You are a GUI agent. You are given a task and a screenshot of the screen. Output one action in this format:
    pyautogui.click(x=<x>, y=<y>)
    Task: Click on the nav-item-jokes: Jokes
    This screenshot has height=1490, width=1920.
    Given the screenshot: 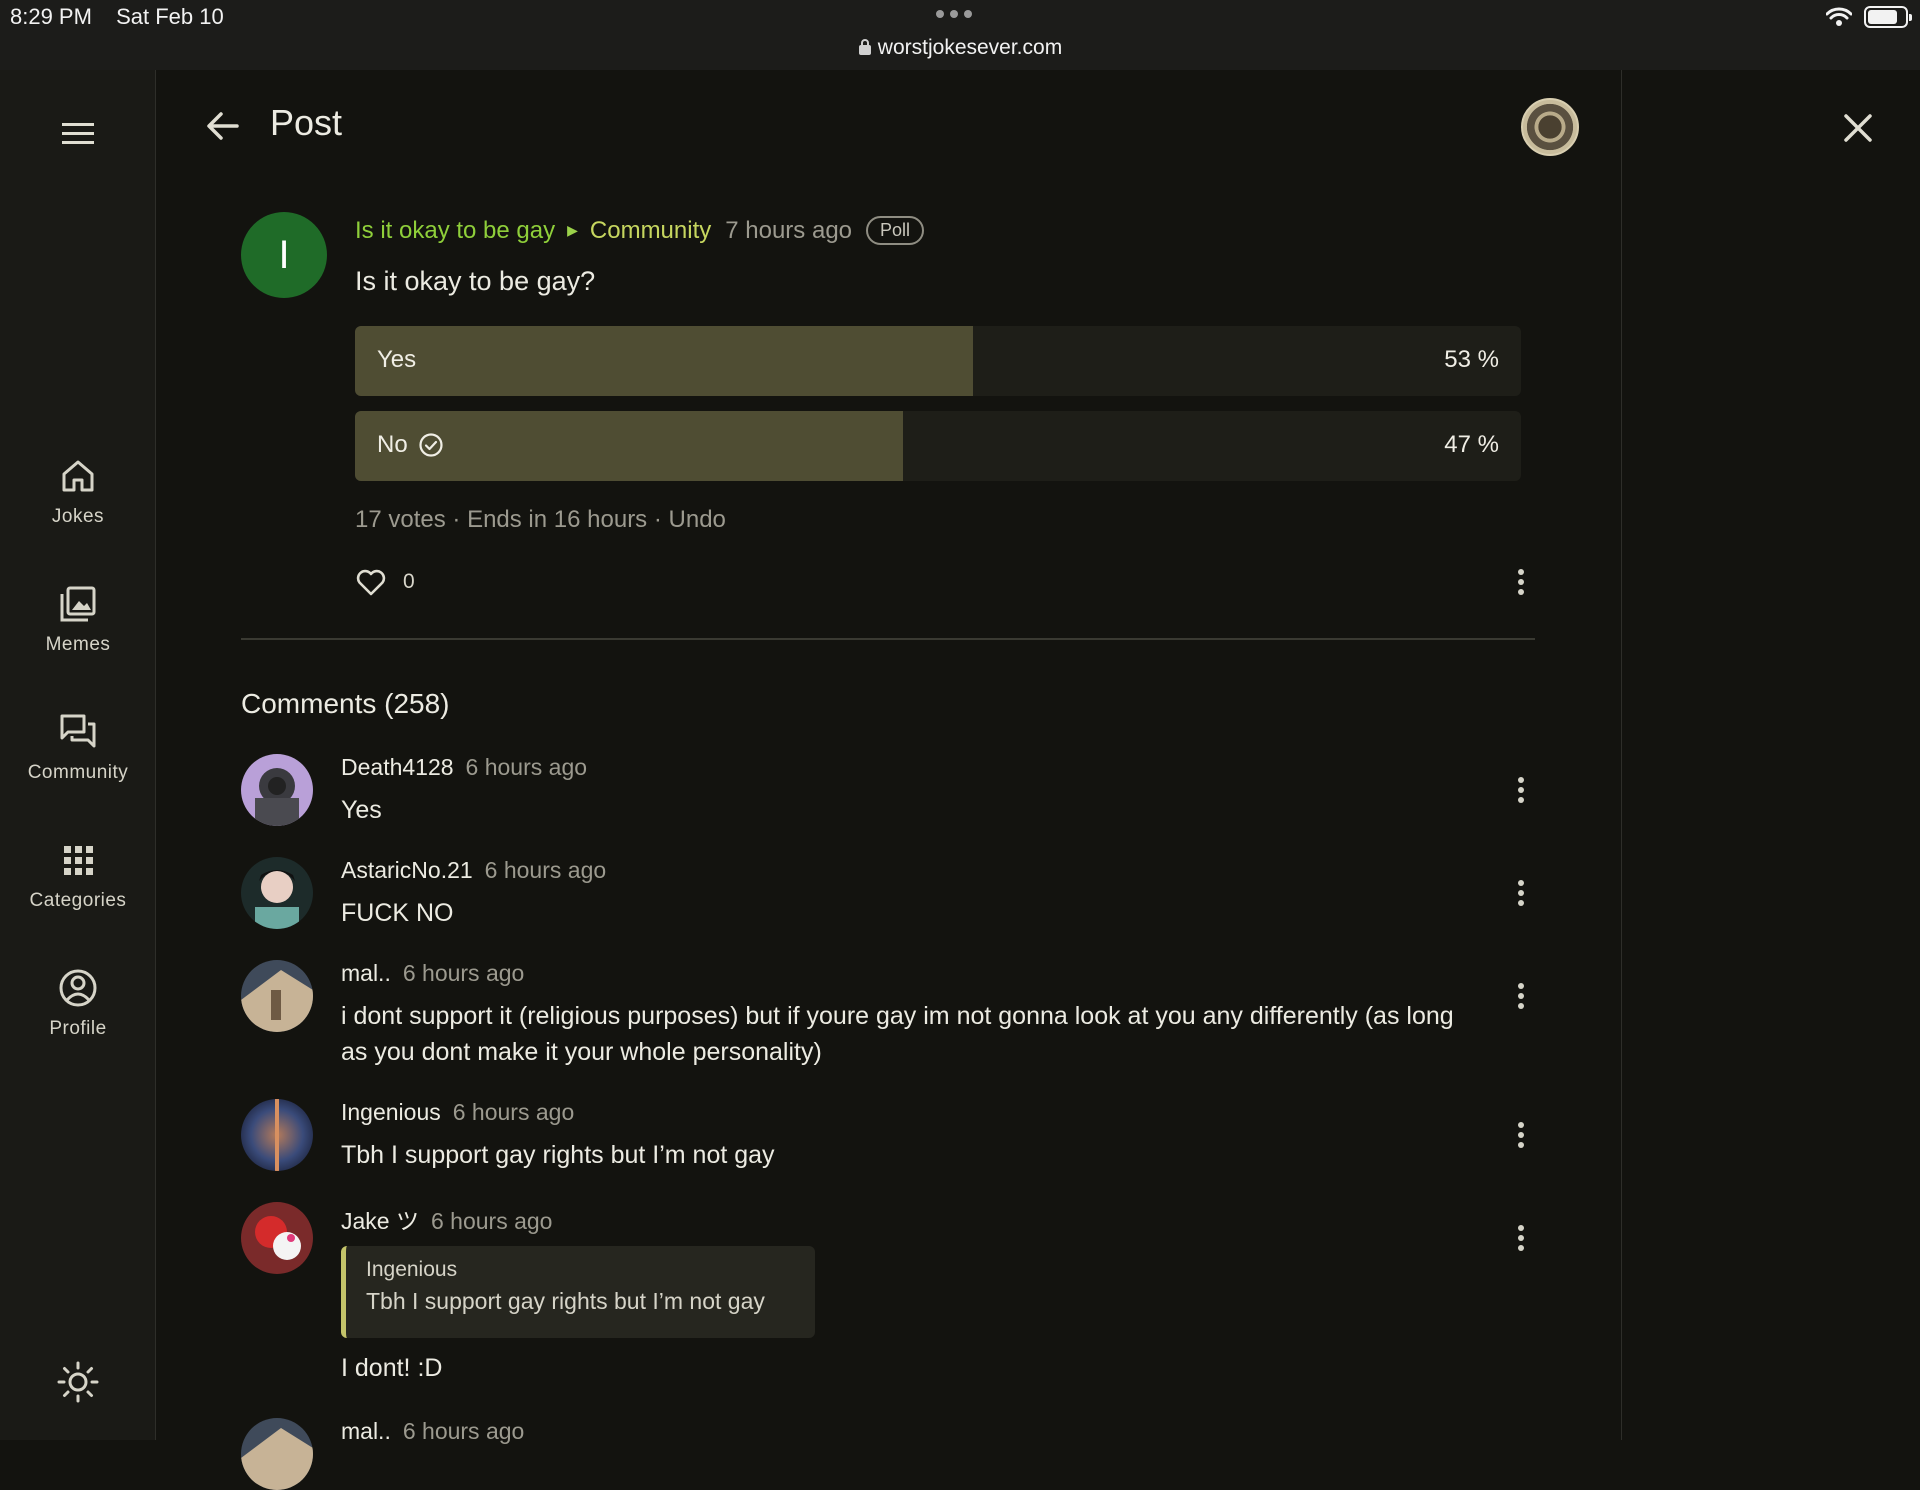 What is the action you would take?
    pyautogui.click(x=78, y=492)
    